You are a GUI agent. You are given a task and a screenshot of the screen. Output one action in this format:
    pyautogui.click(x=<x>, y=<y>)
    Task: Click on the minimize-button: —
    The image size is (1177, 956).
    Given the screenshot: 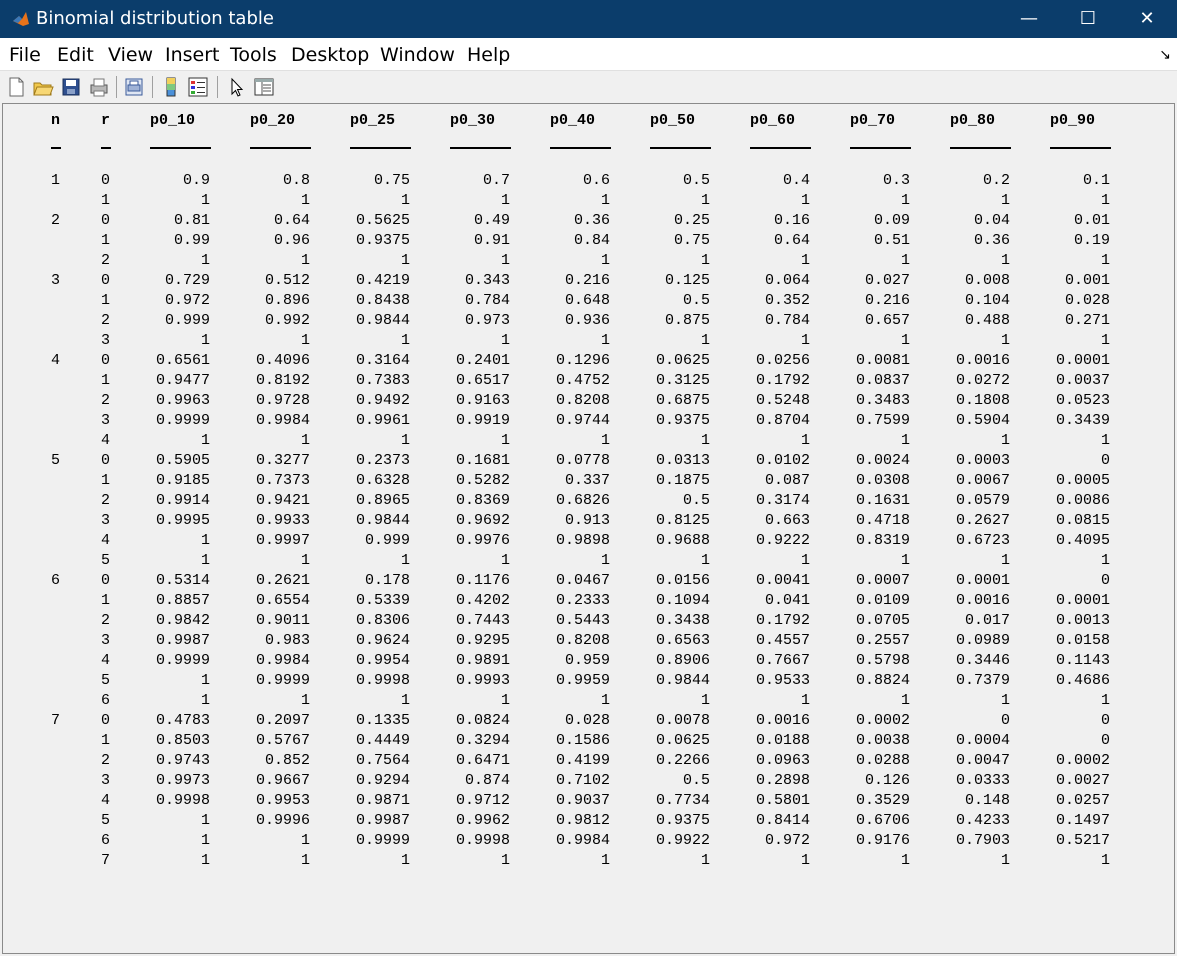 What is the action you would take?
    pyautogui.click(x=1029, y=19)
    